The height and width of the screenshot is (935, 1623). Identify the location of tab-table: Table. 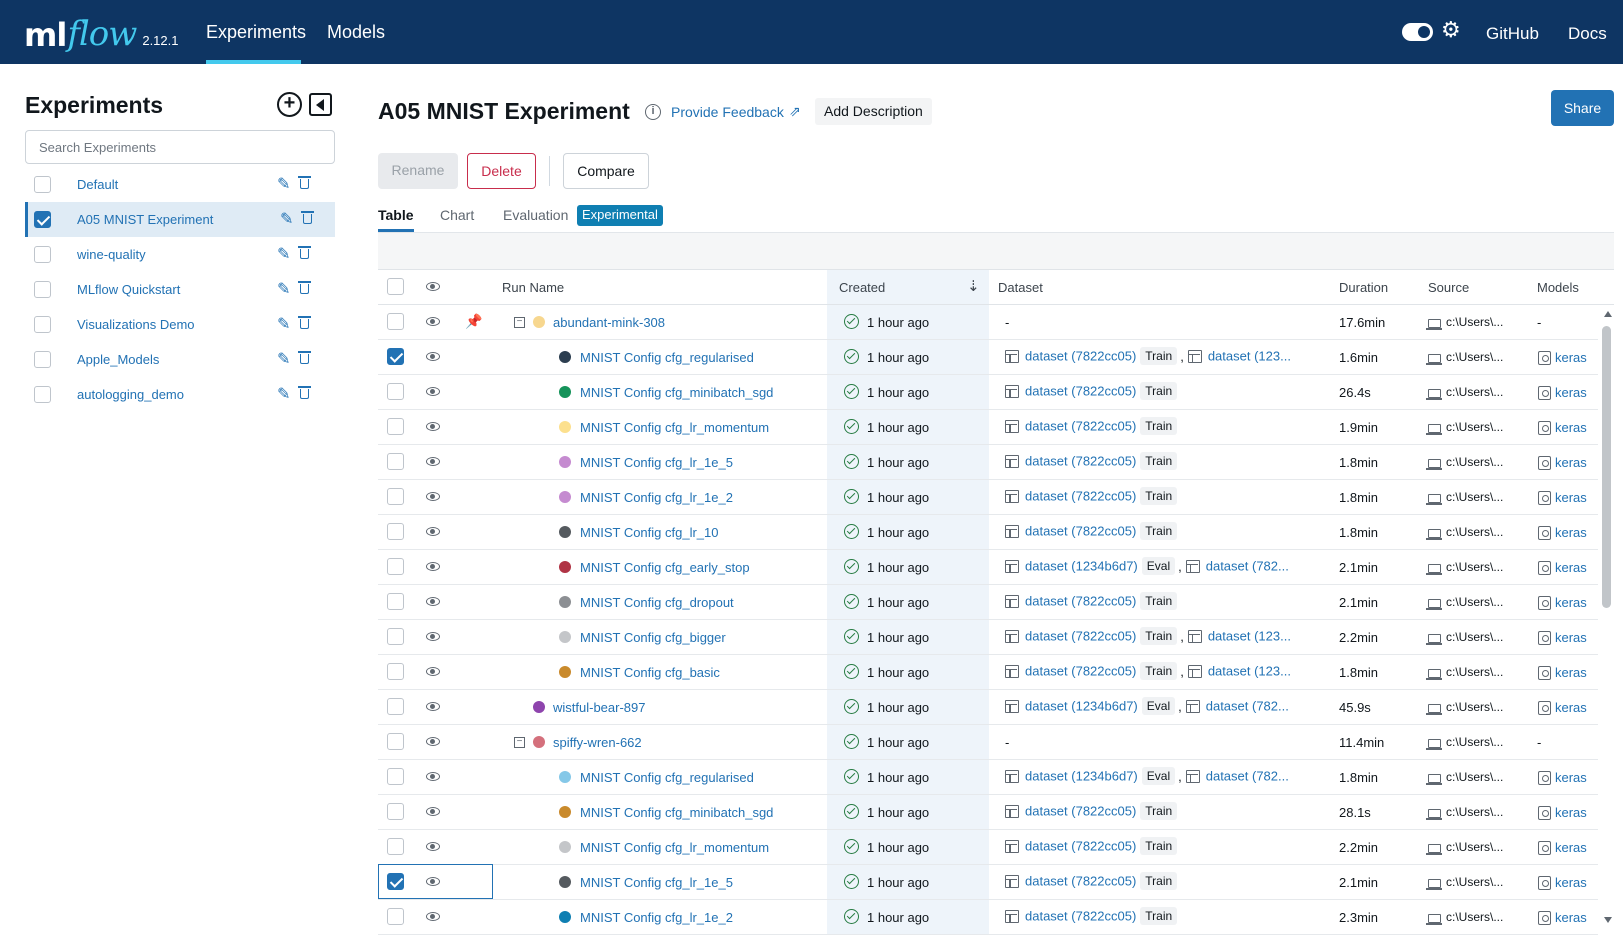
(396, 215).